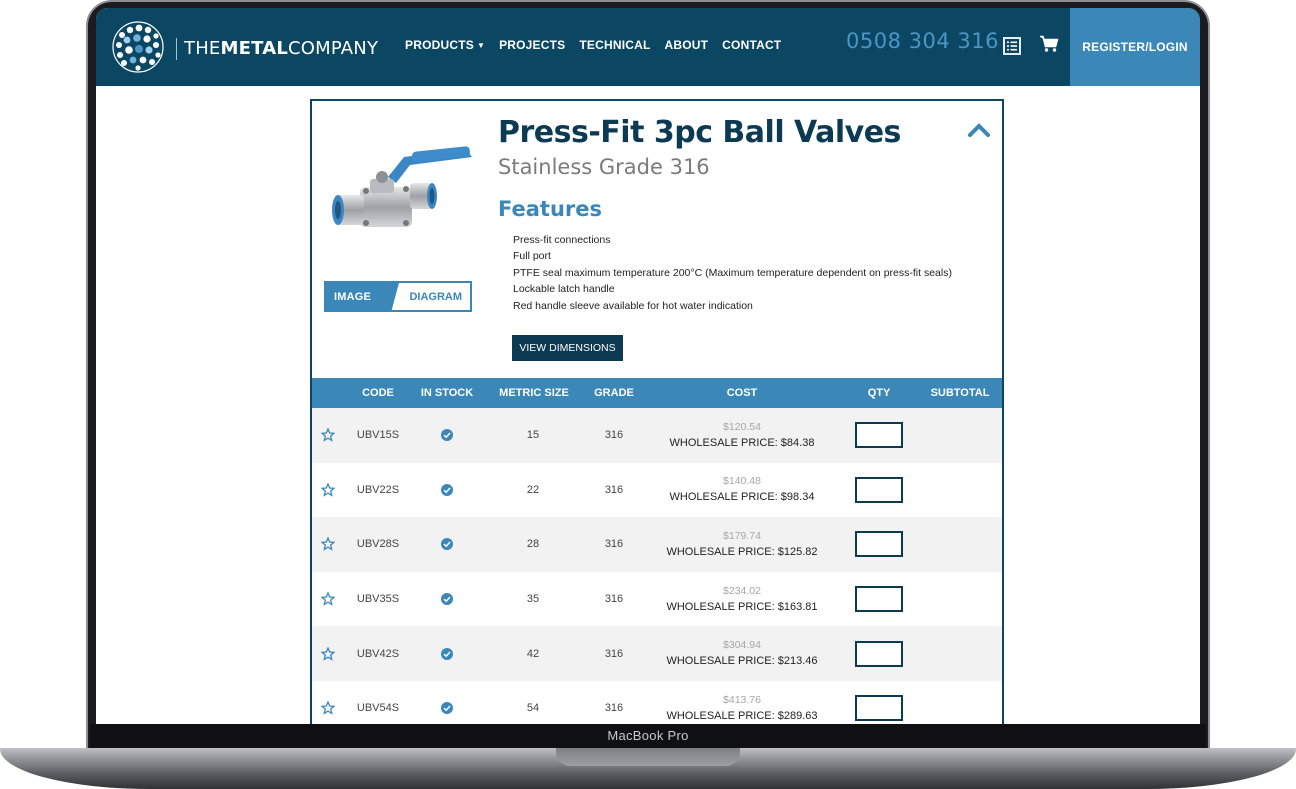  Describe the element at coordinates (797, 715) in the screenshot. I see `wholesale-value: $289.63` at that location.